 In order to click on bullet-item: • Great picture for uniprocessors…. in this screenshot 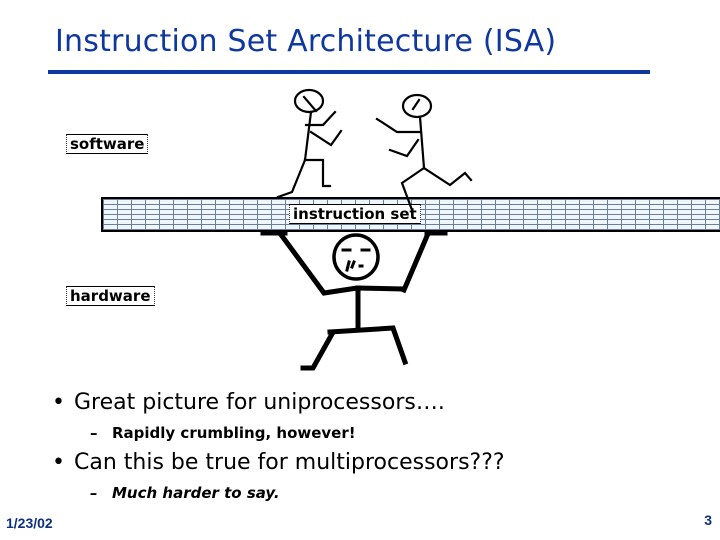, I will do `click(248, 402)`.